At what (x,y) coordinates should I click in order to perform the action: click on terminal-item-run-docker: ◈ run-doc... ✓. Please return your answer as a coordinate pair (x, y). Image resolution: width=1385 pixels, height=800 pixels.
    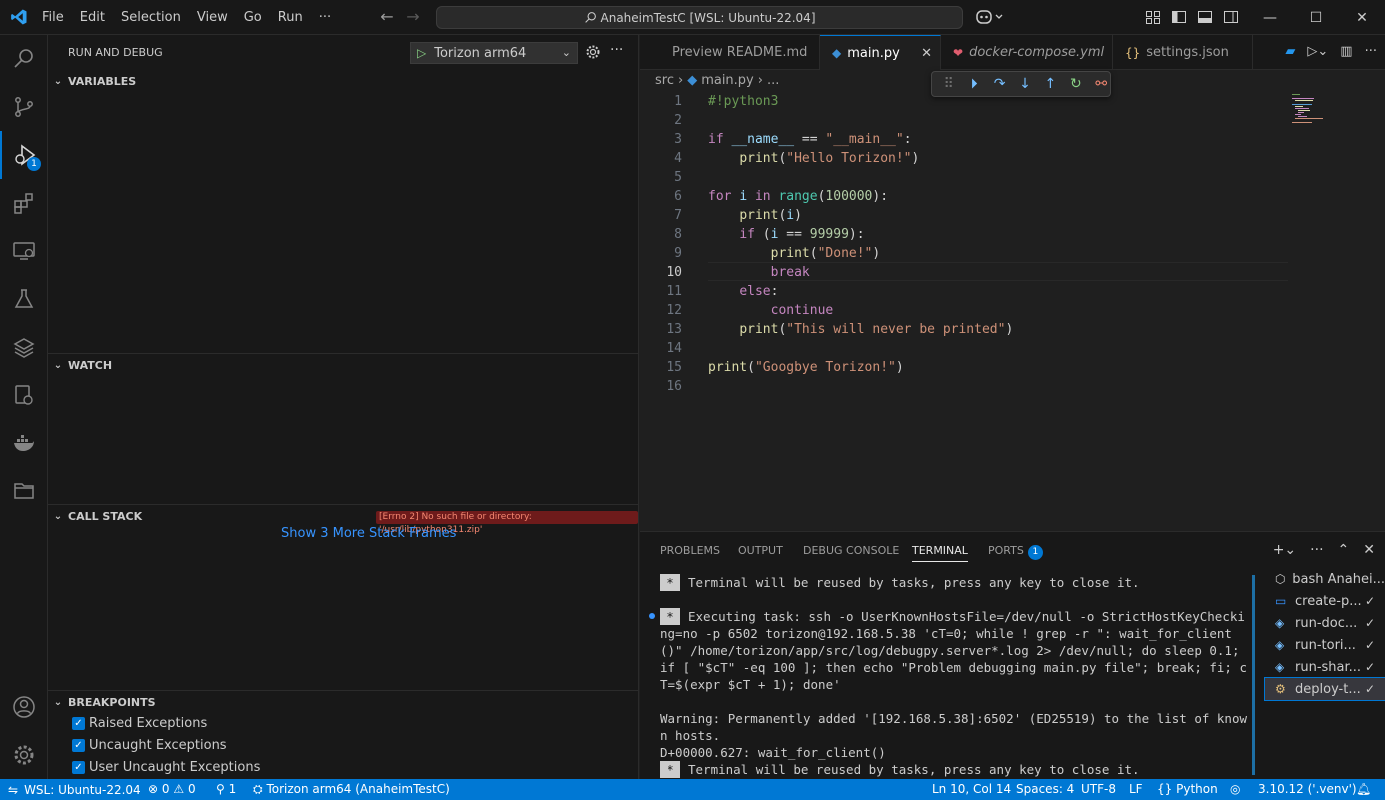
    Looking at the image, I should click on (1325, 623).